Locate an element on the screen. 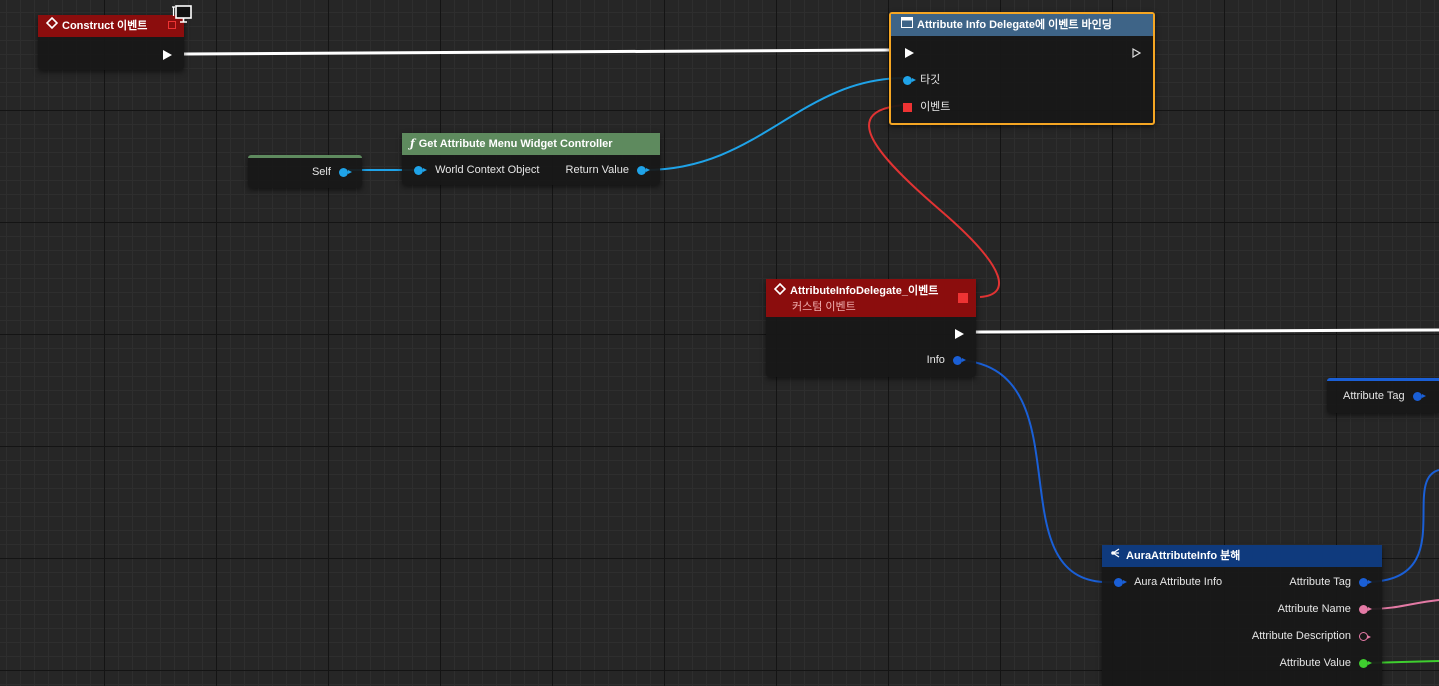 The width and height of the screenshot is (1439, 686). return-value-label: Return Value is located at coordinates (597, 170).